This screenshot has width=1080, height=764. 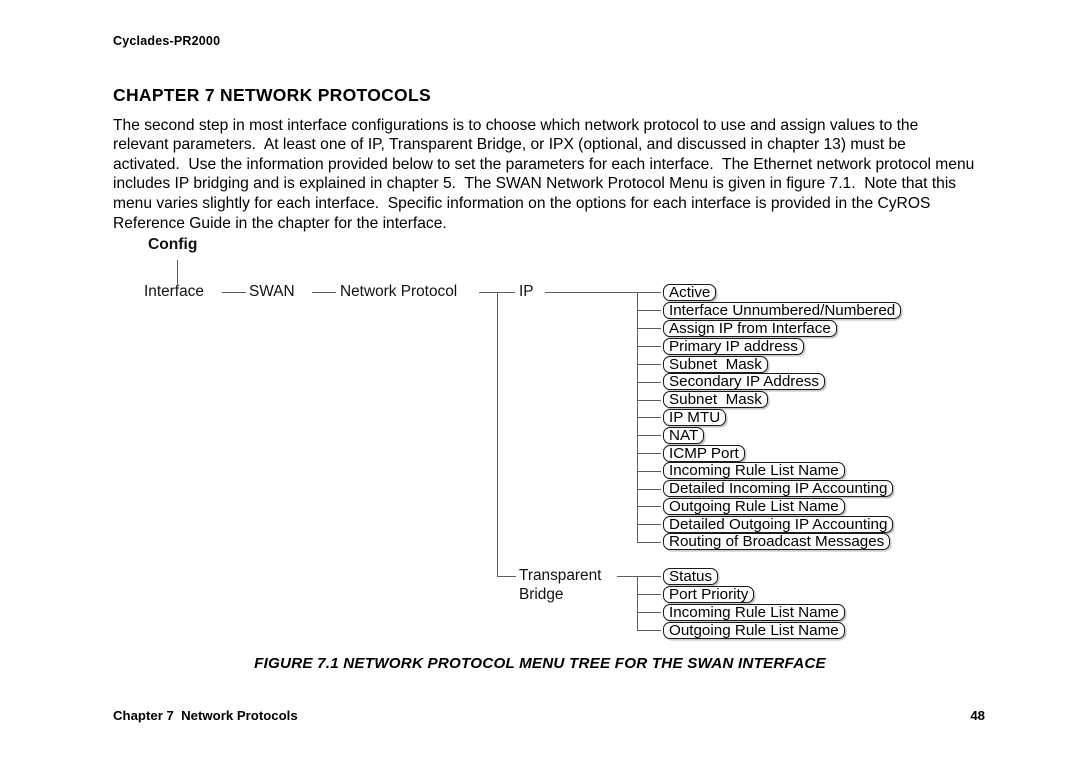 What do you see at coordinates (506, 576) in the screenshot?
I see `connector-spine-to-transparent-bridge` at bounding box center [506, 576].